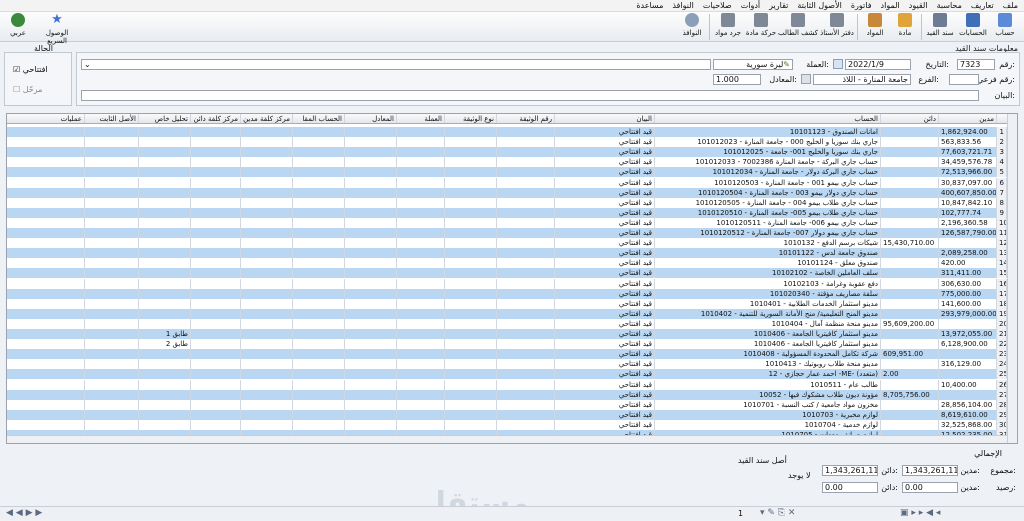  I want to click on cell-account: 1010401 - مدينو استثمار الخدمات الطلابية, so click(768, 303).